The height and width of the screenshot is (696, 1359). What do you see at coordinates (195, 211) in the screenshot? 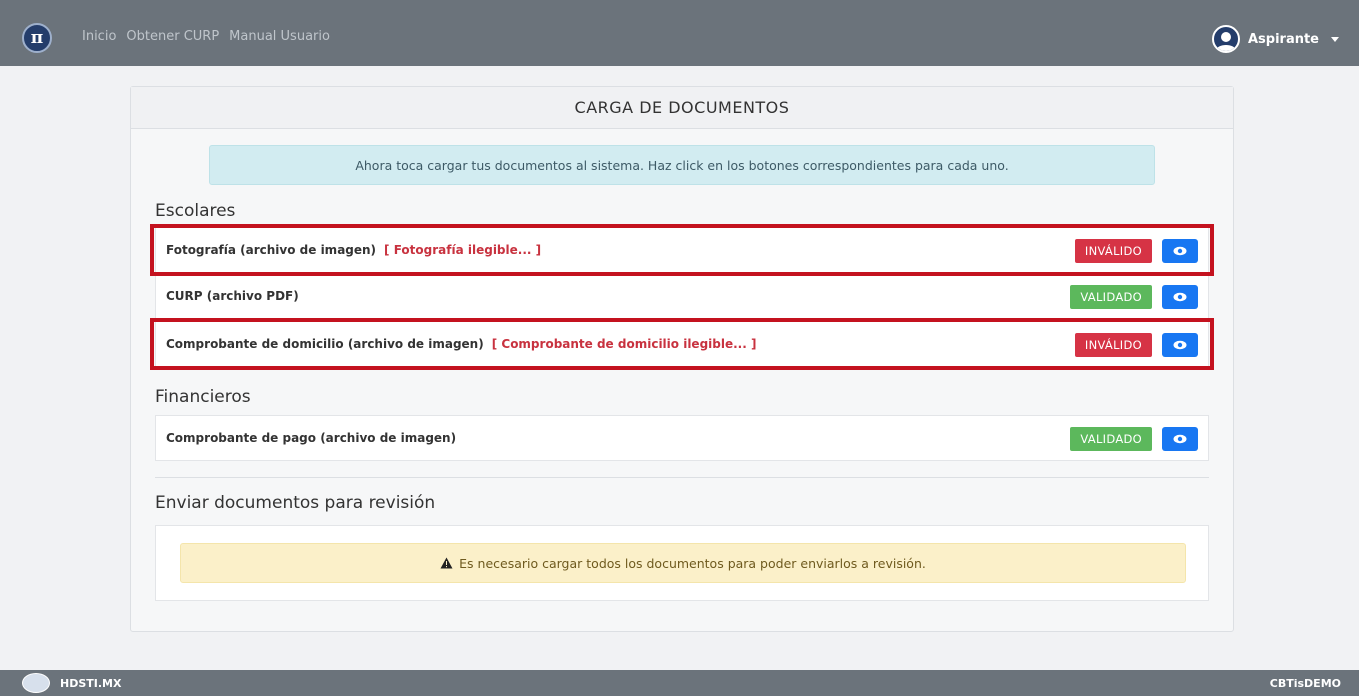
I see `section-title-escolares: Escolares` at bounding box center [195, 211].